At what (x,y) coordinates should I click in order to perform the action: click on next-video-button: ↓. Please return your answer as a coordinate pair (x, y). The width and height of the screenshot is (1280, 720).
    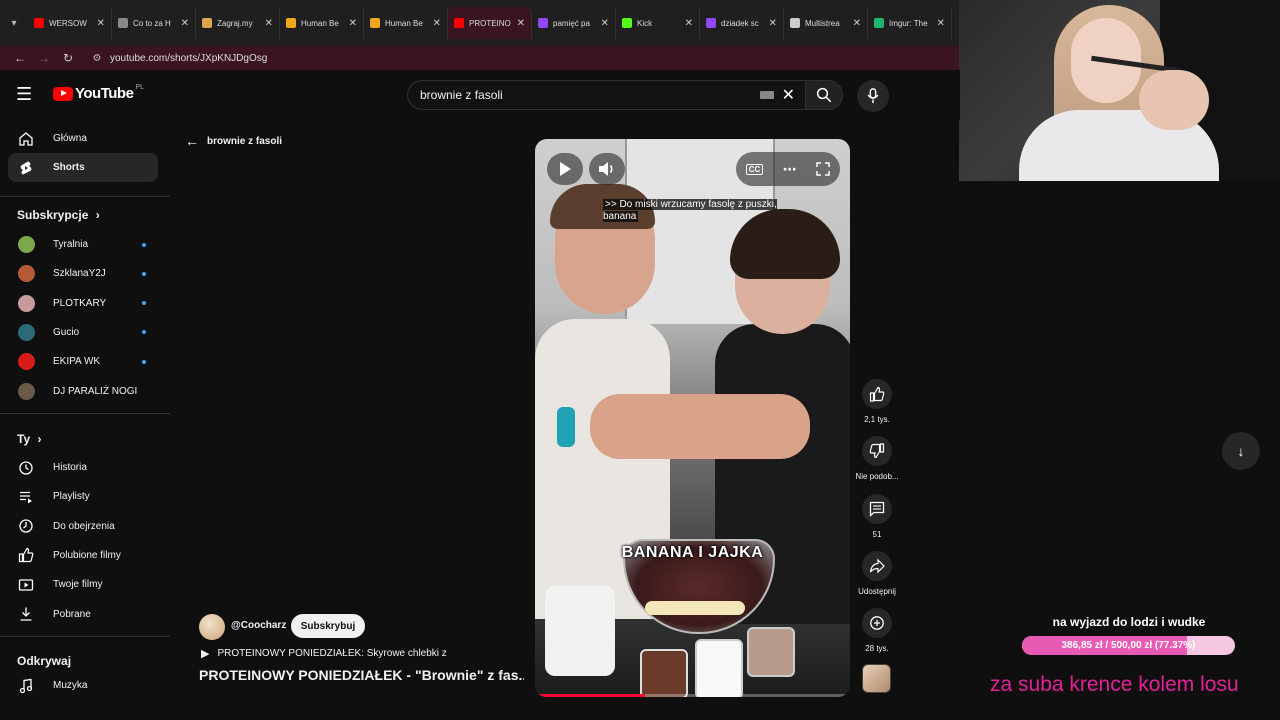
    Looking at the image, I should click on (1241, 451).